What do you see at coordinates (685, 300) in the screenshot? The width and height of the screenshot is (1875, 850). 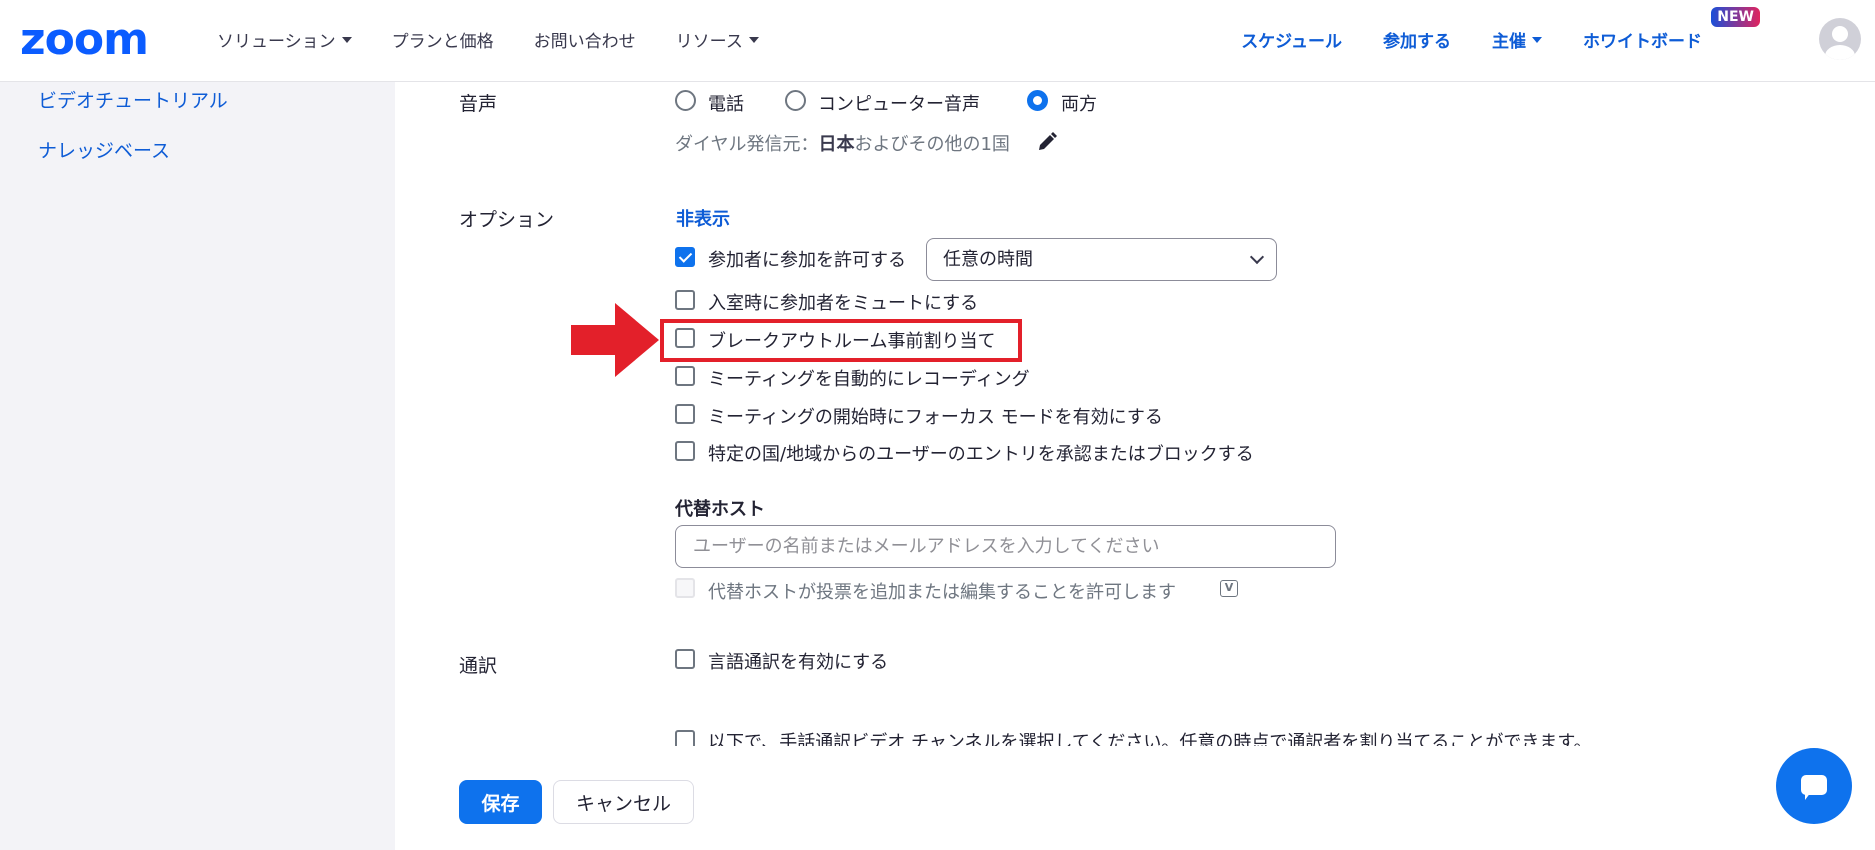 I see `mute-on-entry-checkbox` at bounding box center [685, 300].